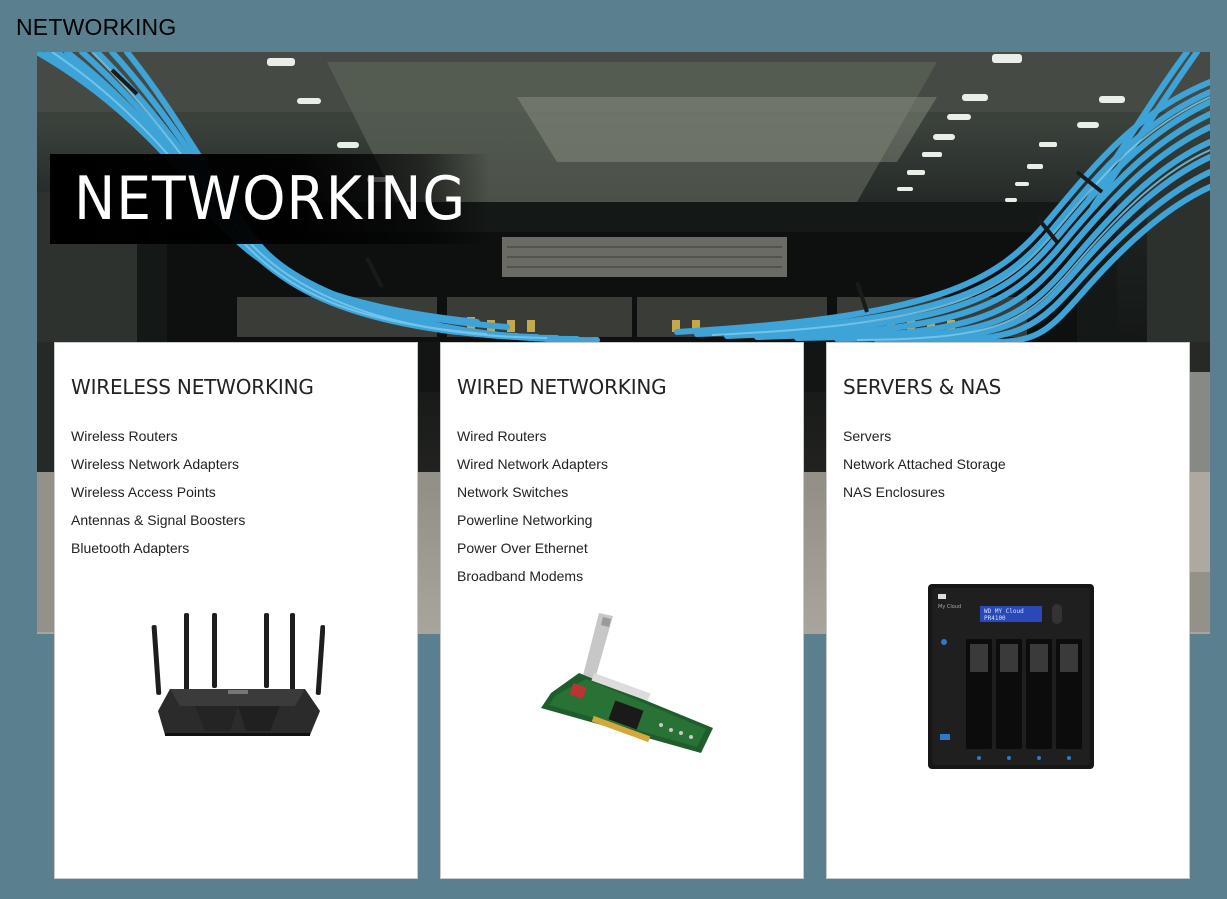 The height and width of the screenshot is (899, 1227). I want to click on hero-banner-title: NETWORKING, so click(270, 199).